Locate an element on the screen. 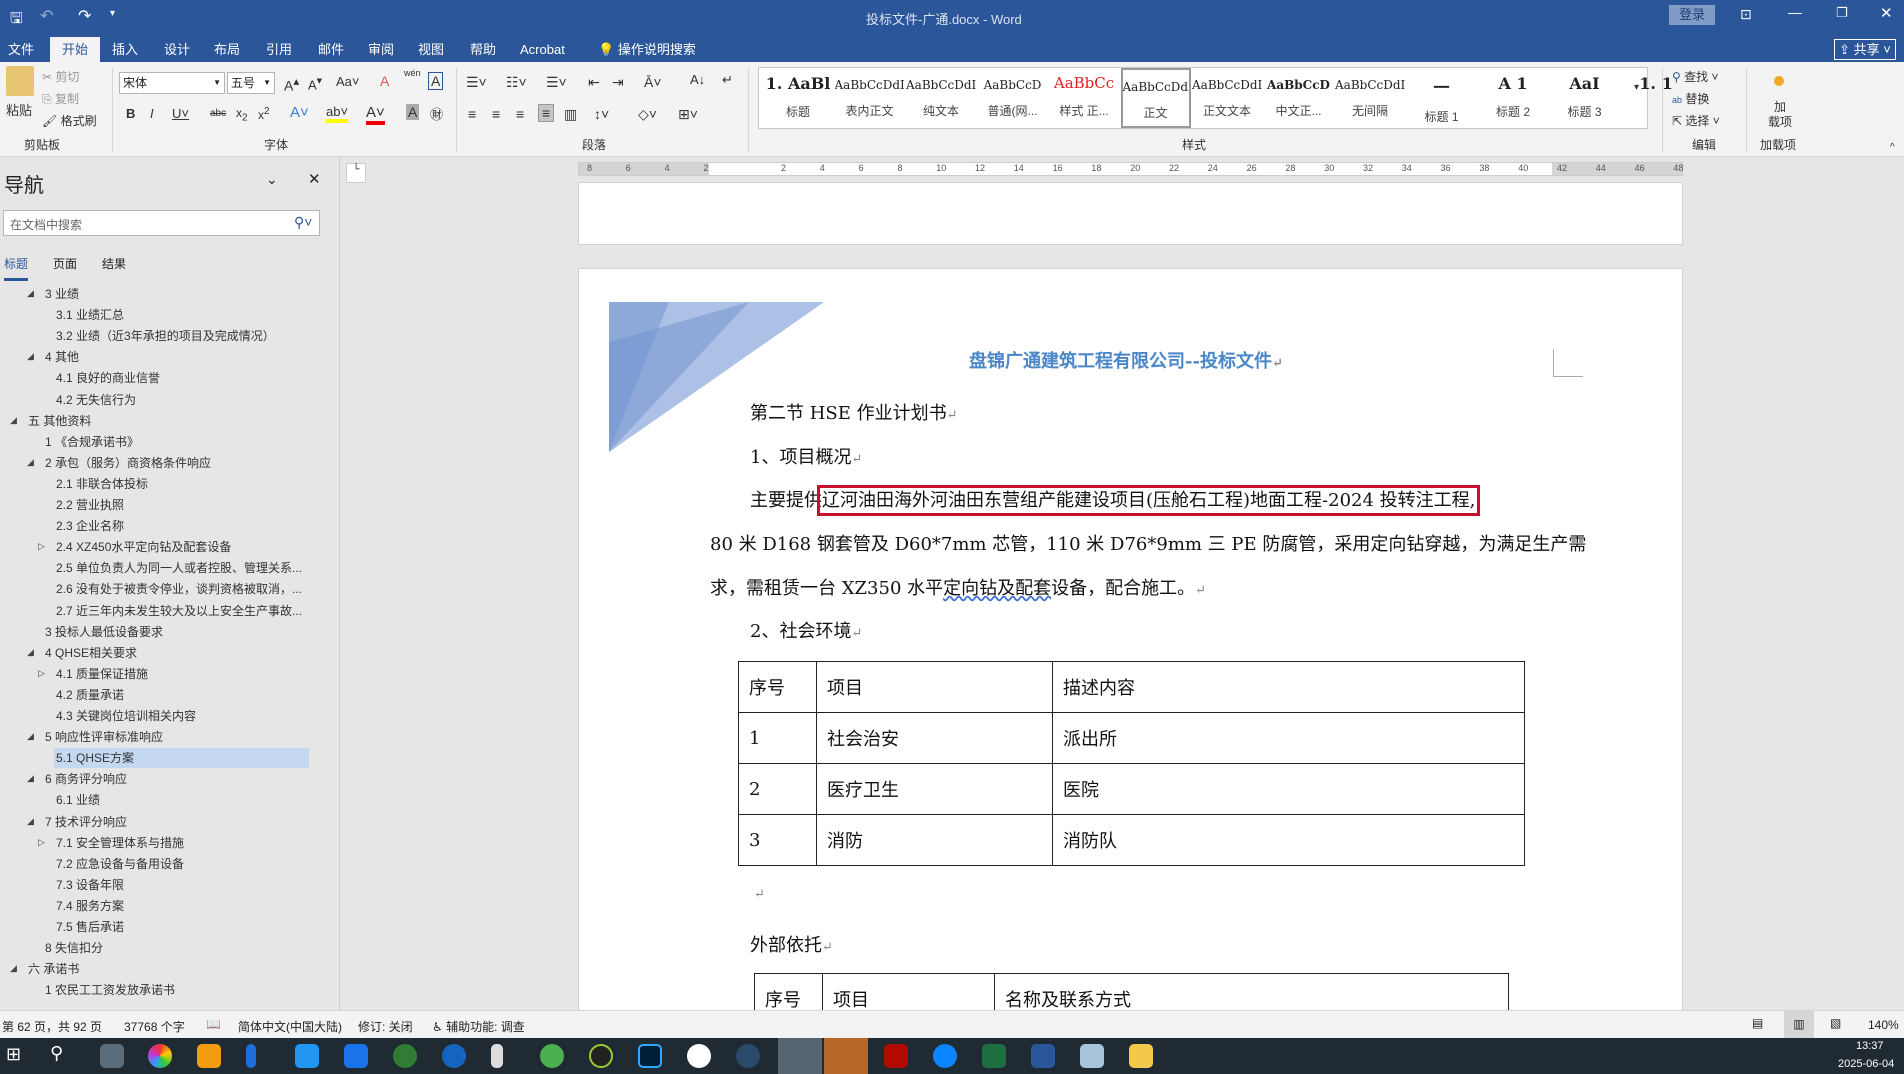 The width and height of the screenshot is (1904, 1074). paste-button: 粘贴 is located at coordinates (19, 109).